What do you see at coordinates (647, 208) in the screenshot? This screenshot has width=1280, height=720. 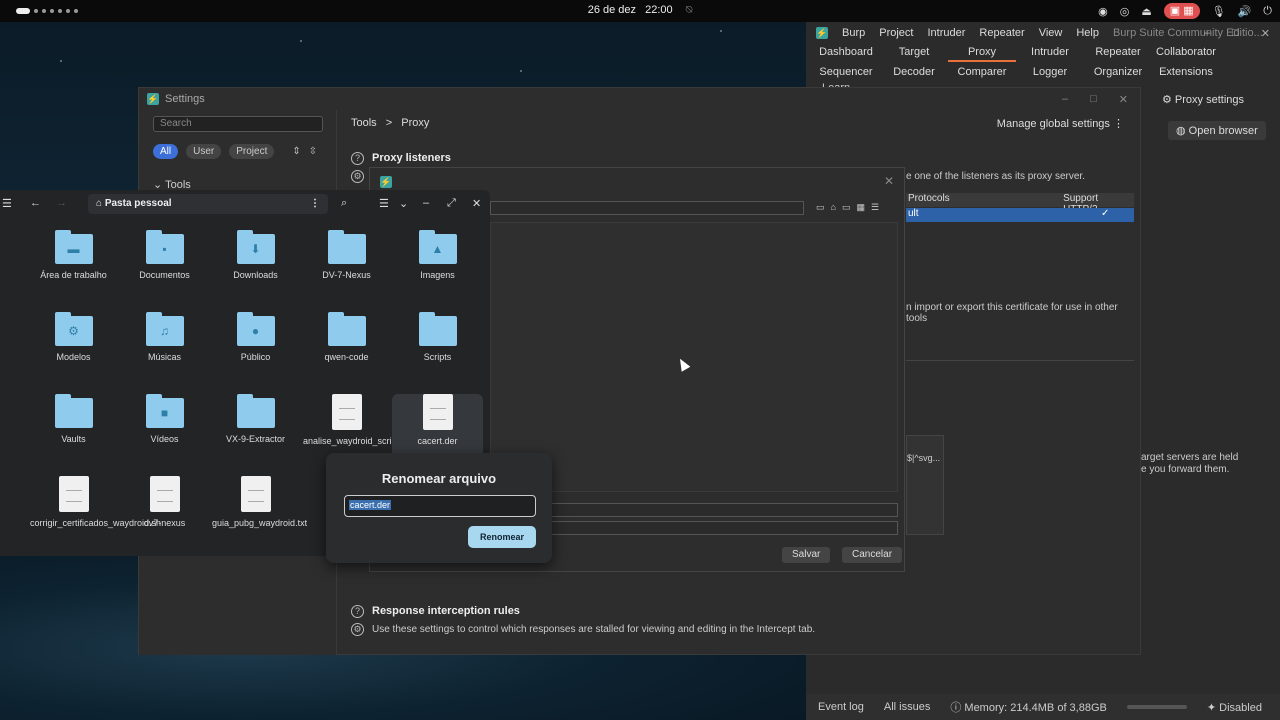 I see `look-in-combobox` at bounding box center [647, 208].